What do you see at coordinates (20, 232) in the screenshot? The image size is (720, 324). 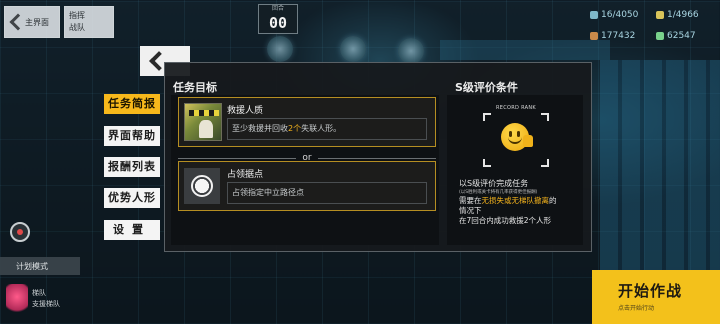 I see `record-icon` at bounding box center [20, 232].